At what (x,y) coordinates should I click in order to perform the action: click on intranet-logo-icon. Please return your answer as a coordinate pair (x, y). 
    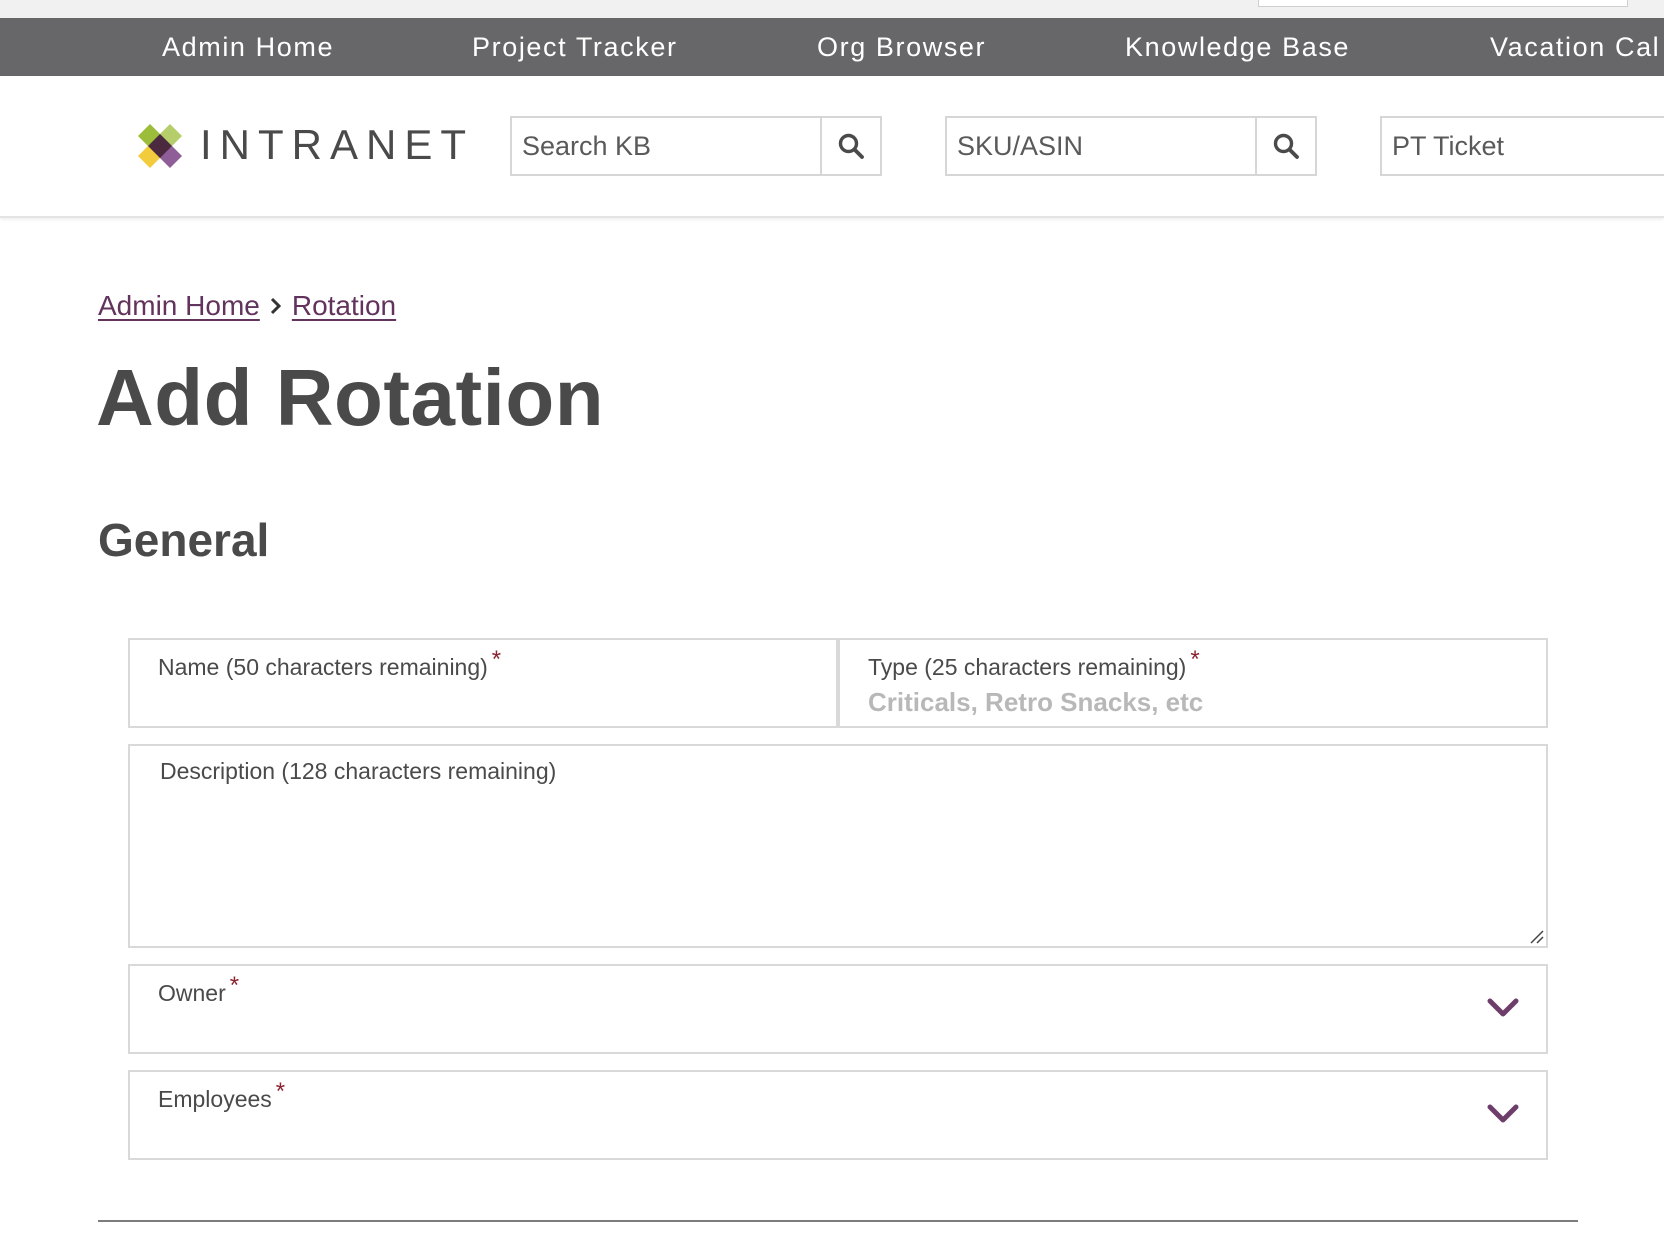
    Looking at the image, I should click on (160, 146).